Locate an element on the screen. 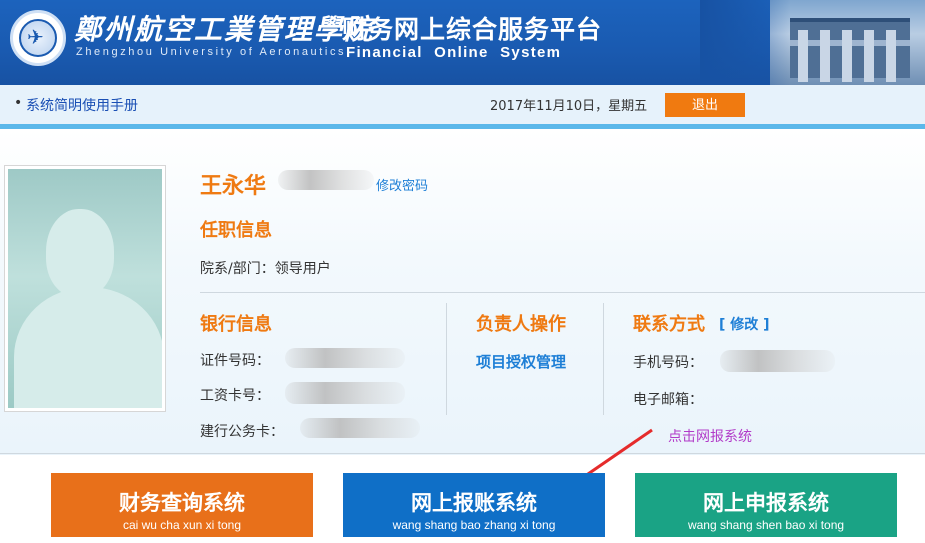 This screenshot has height=543, width=925. button-label: 网上报账系统 is located at coordinates (474, 503).